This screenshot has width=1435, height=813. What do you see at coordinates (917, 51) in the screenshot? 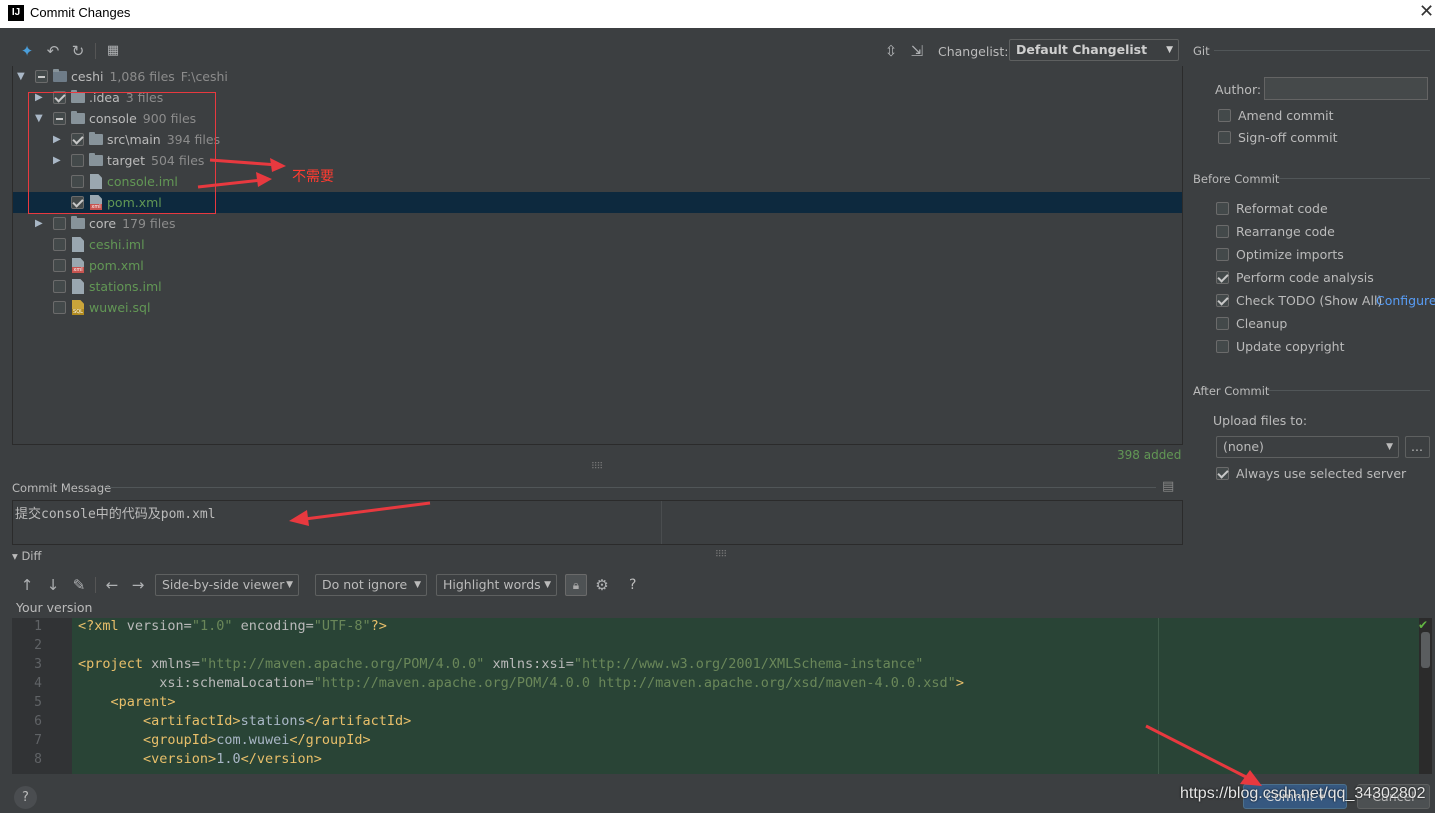
I see `collapse-all-icon: ⇲` at bounding box center [917, 51].